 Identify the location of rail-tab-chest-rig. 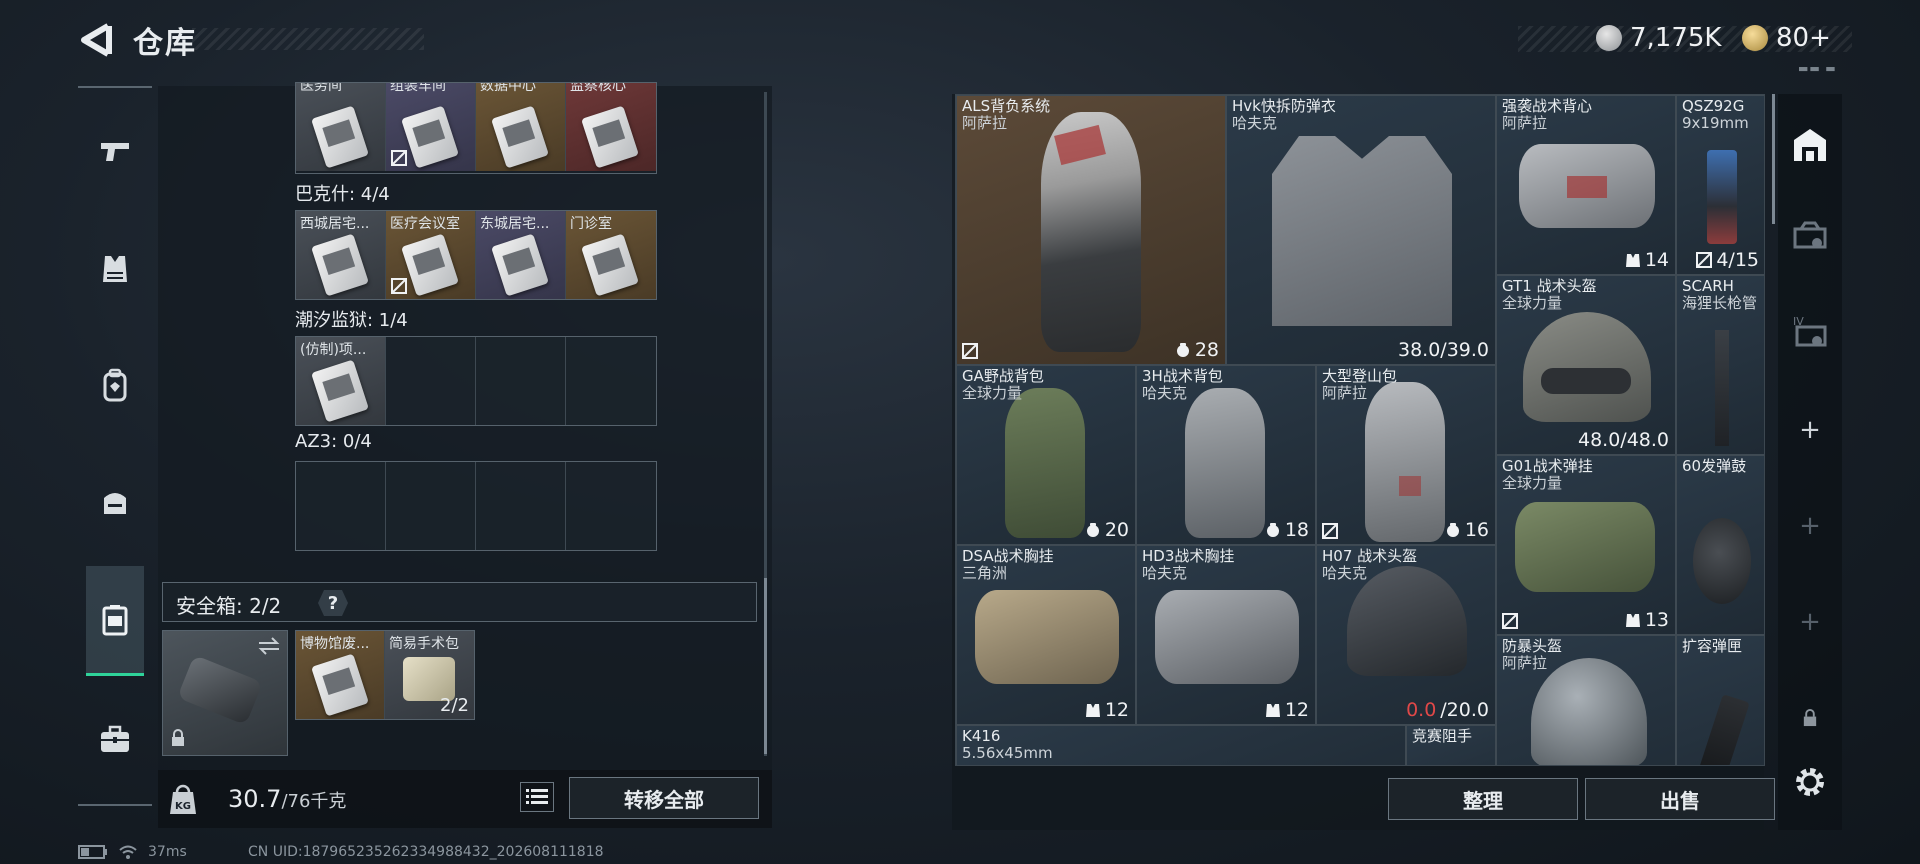
(115, 503).